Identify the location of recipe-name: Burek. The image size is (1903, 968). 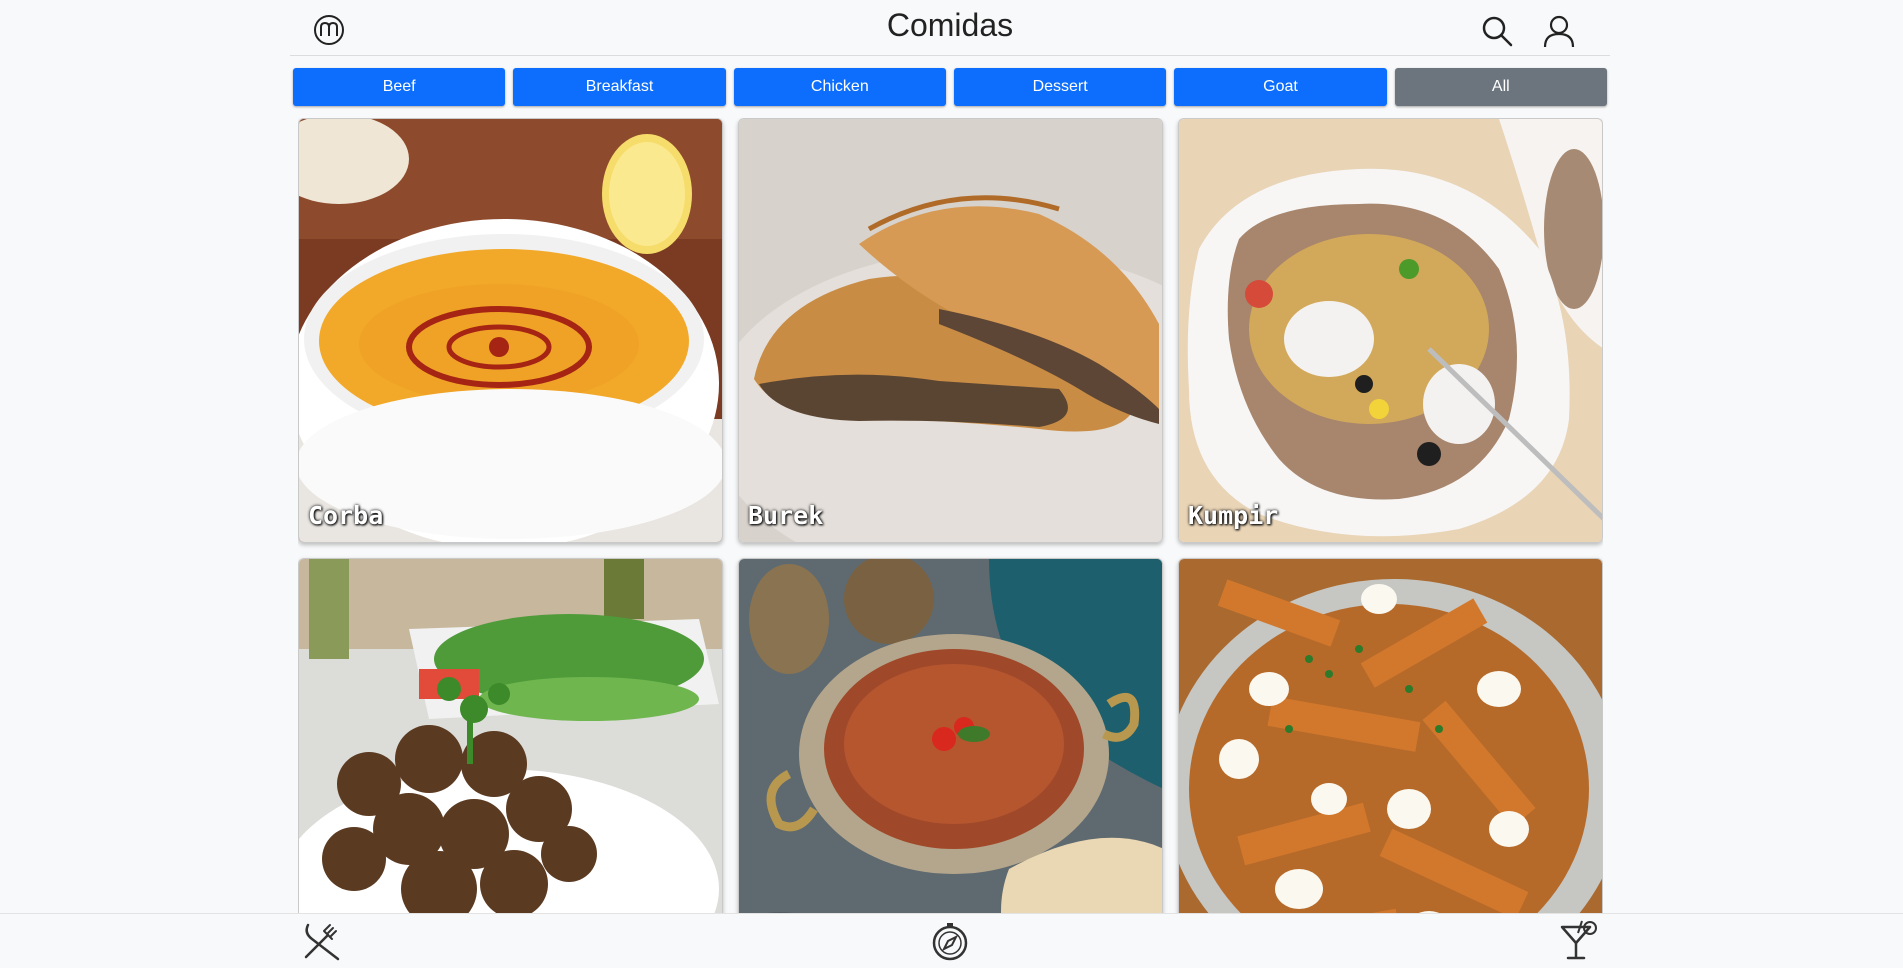
(786, 515).